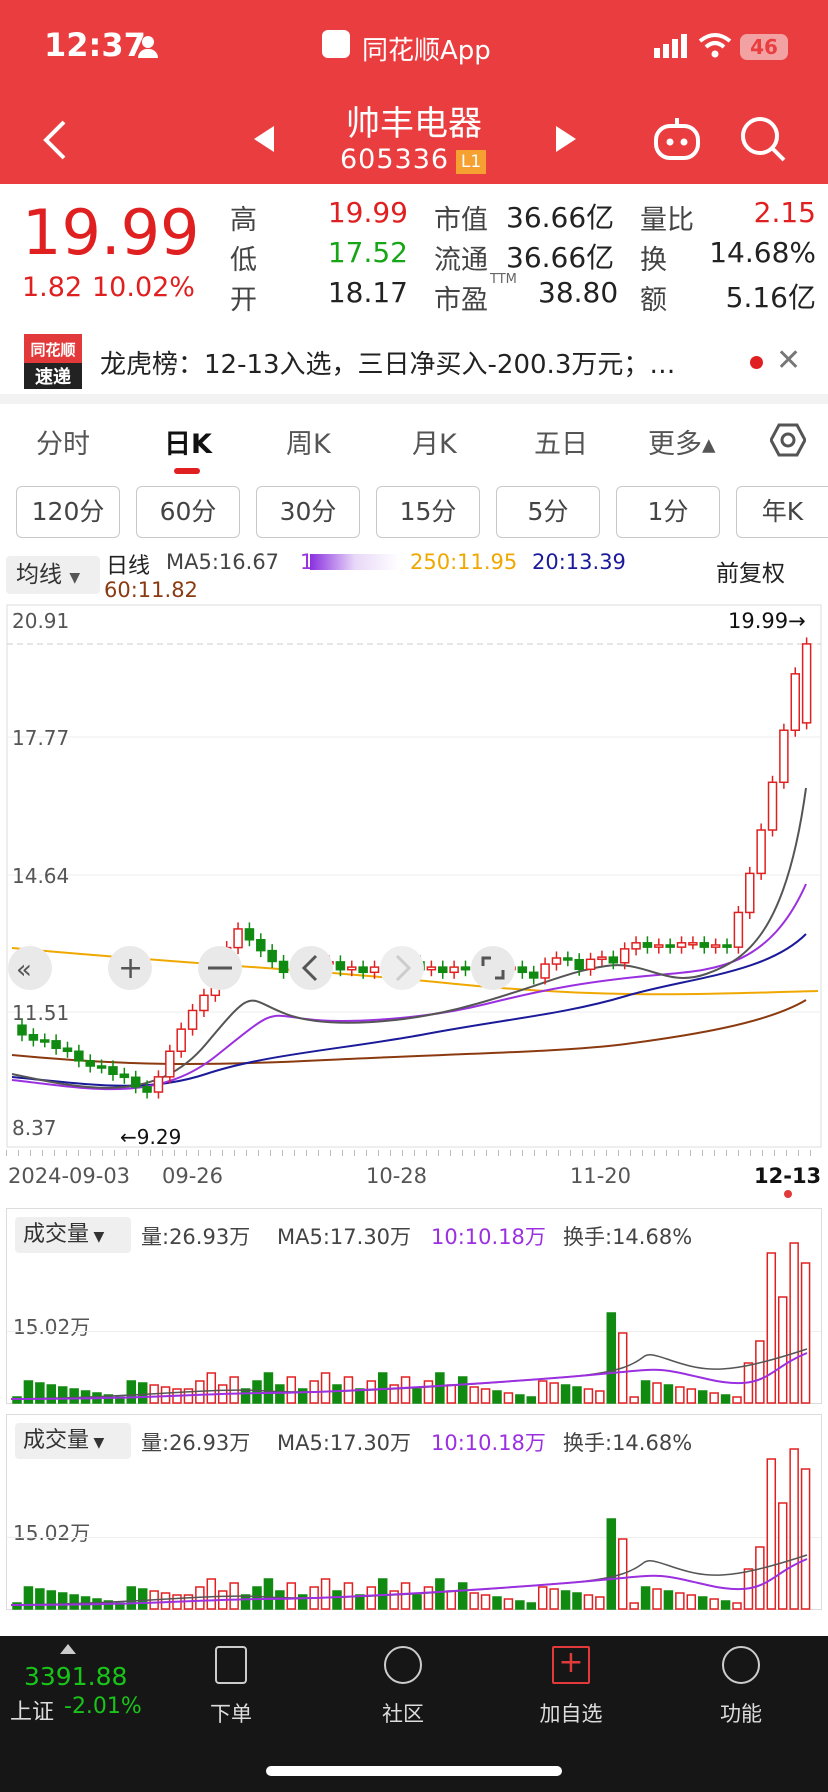 The image size is (828, 1792). I want to click on tab-intraday: 分时, so click(63, 441).